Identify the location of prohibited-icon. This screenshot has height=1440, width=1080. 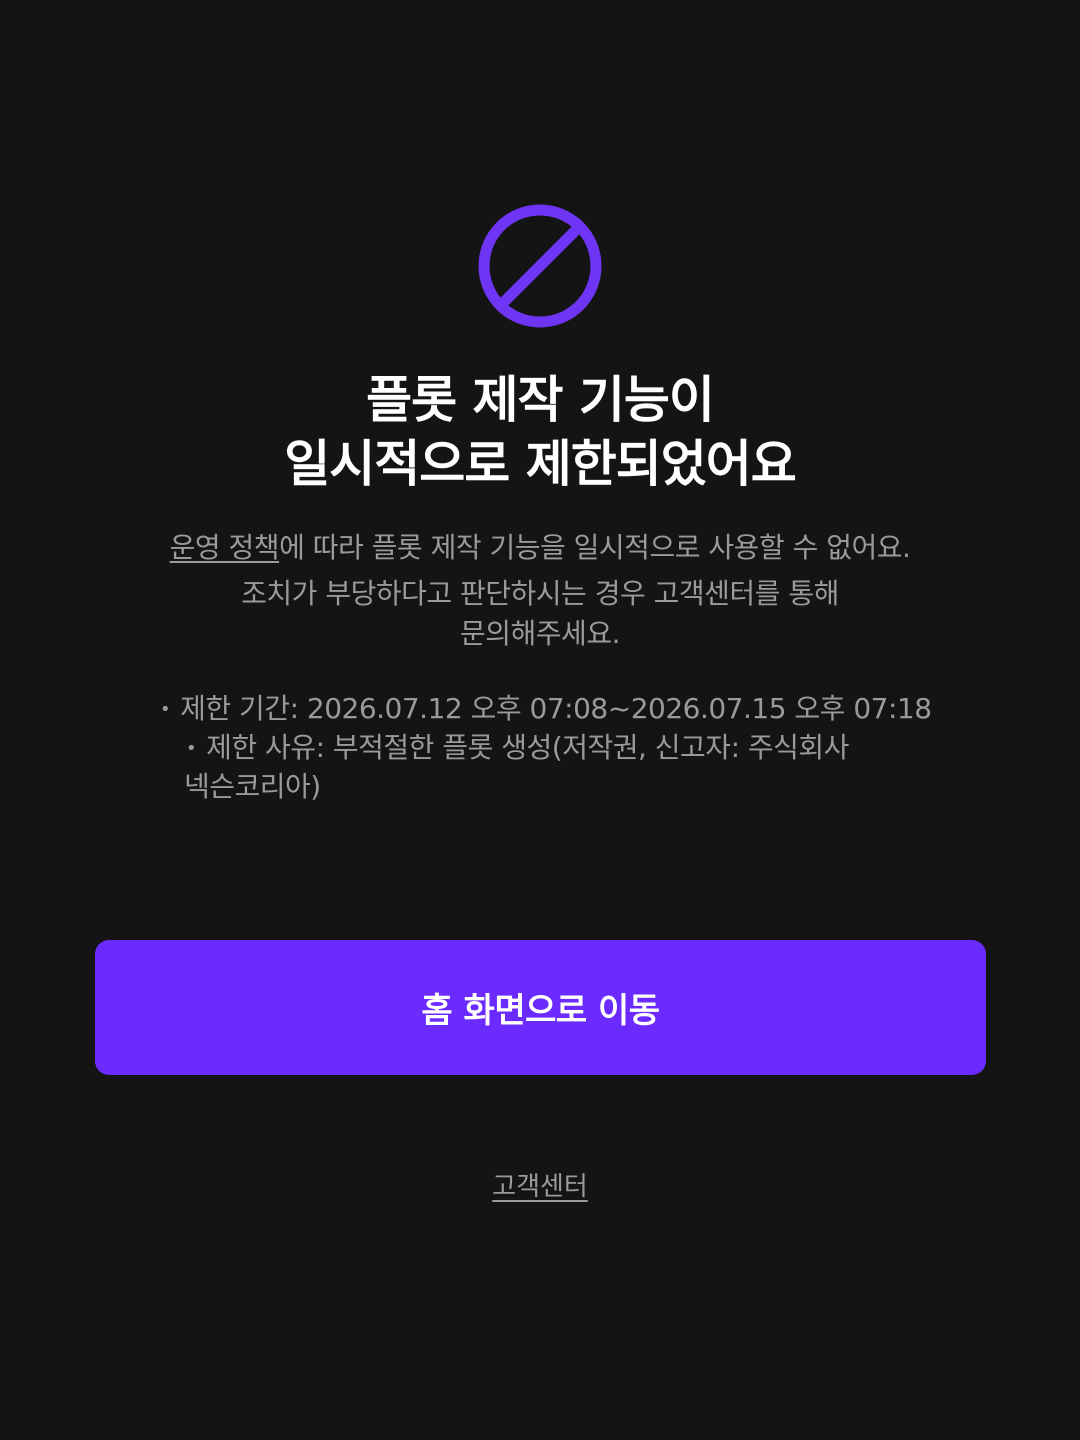
(540, 266).